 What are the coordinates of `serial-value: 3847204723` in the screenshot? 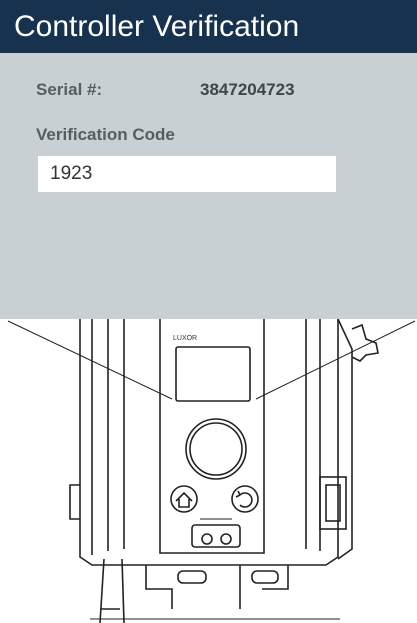 It's located at (247, 89).